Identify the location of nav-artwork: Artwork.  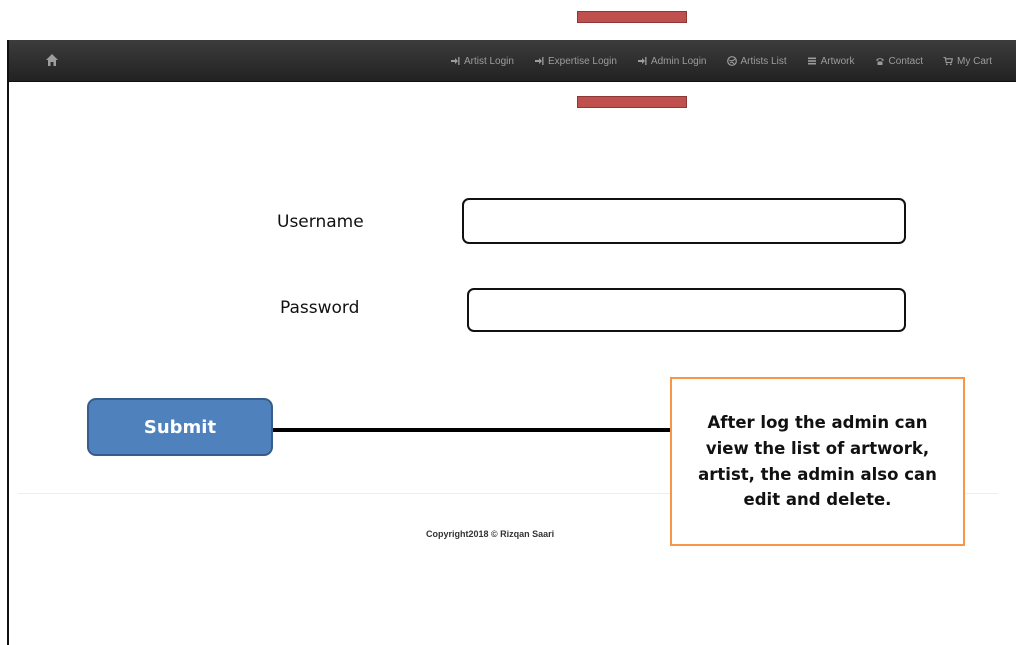
(831, 61).